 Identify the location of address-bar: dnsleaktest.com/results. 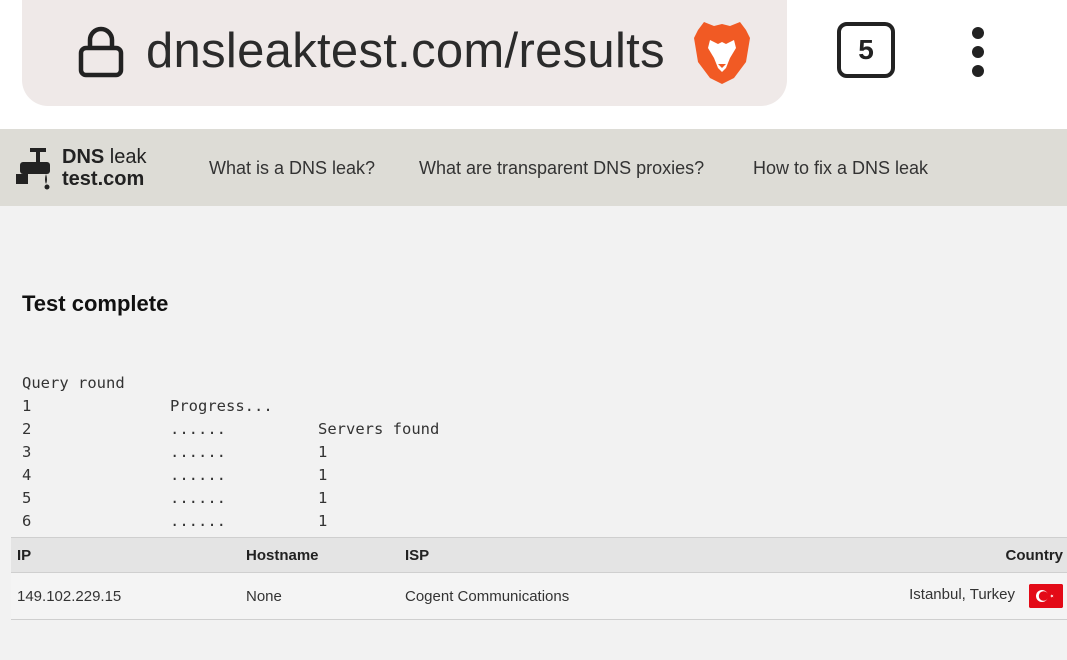
(404, 53).